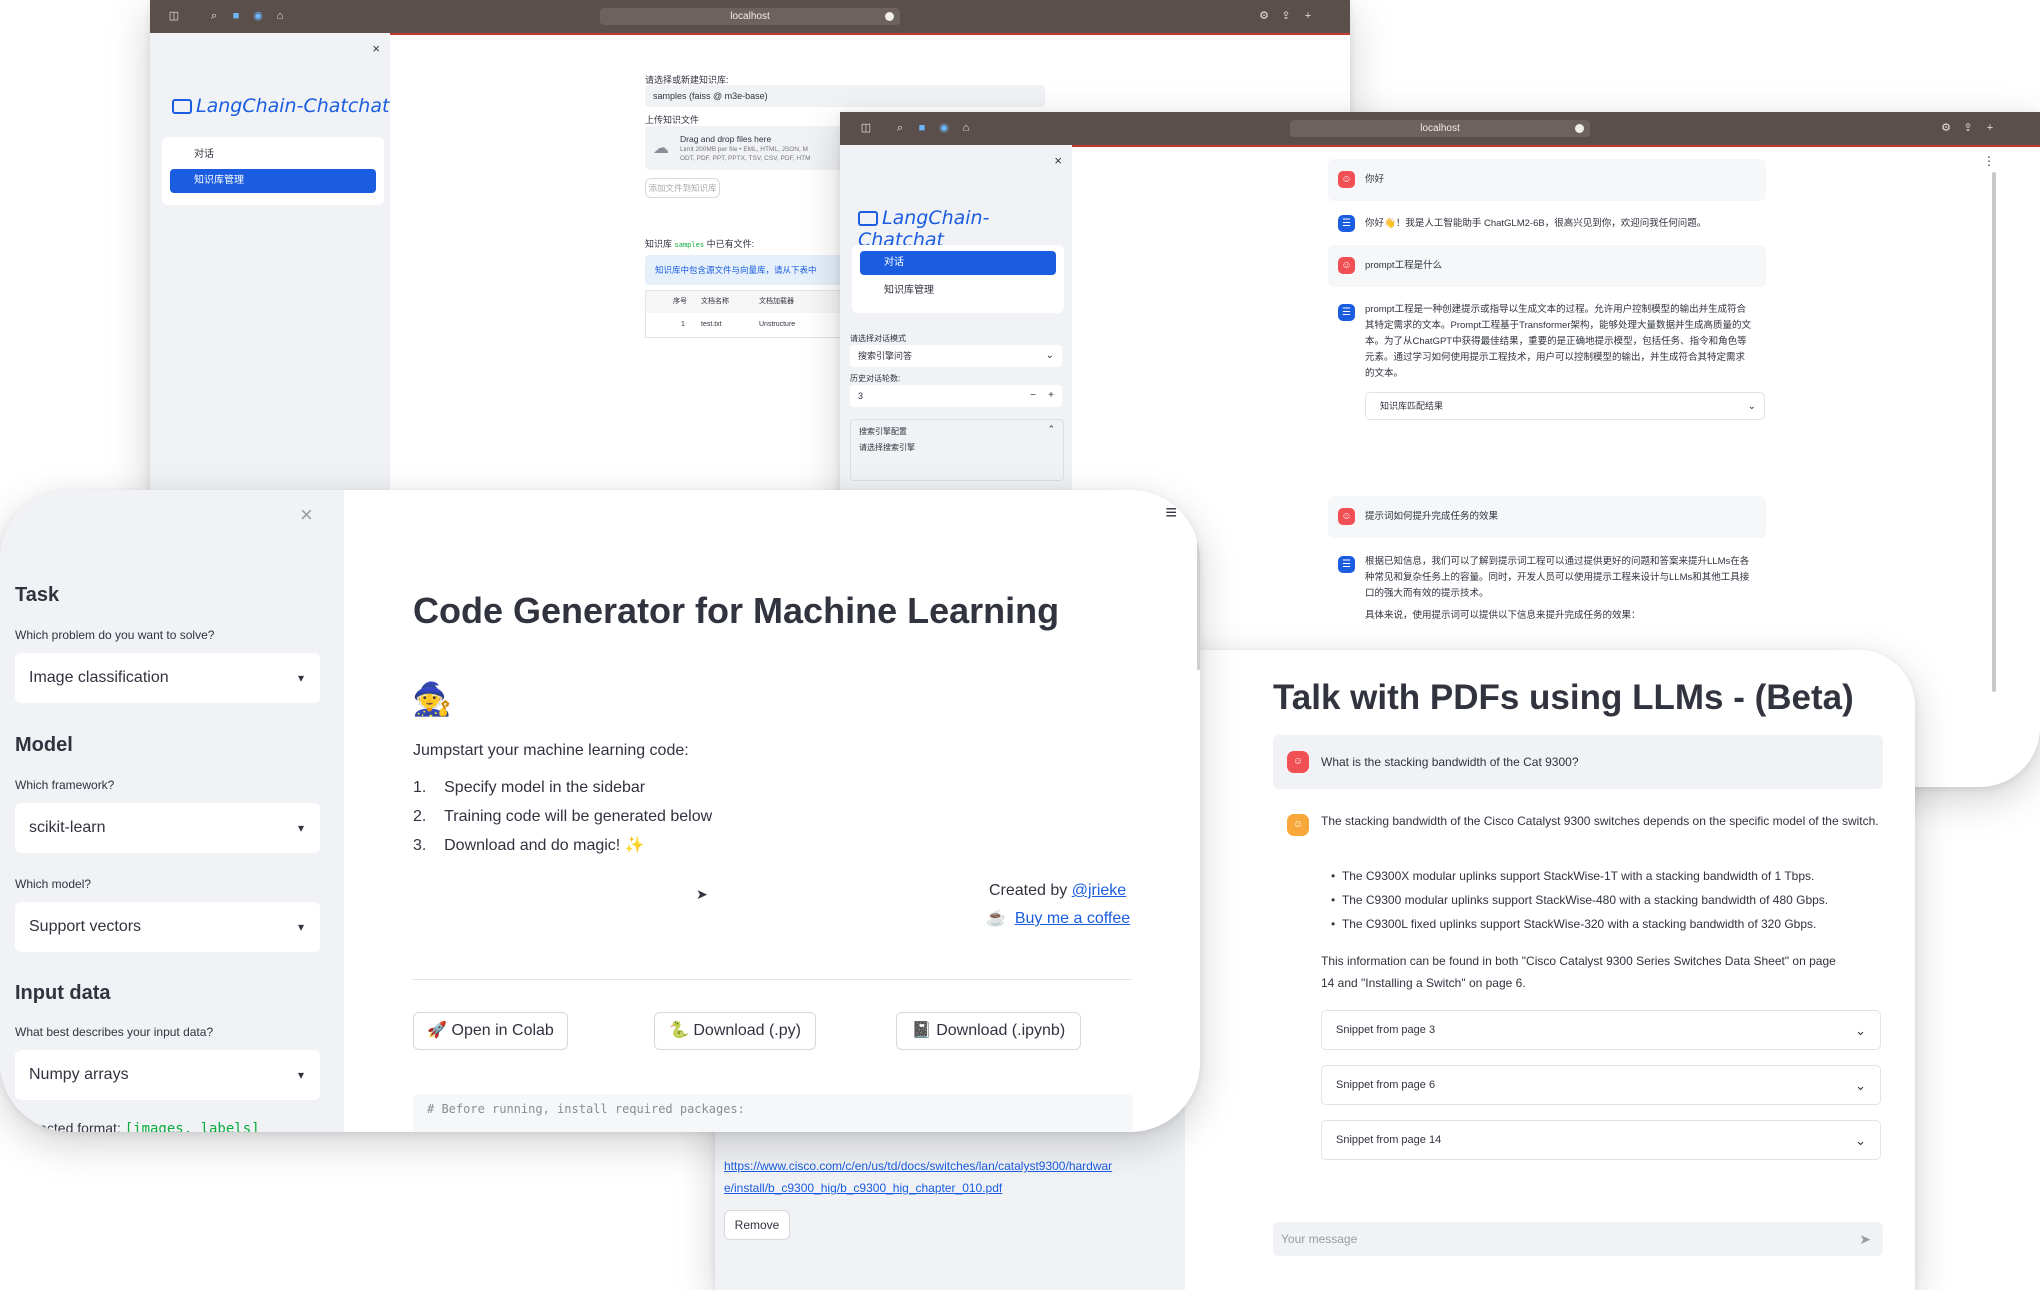  Describe the element at coordinates (1565, 406) in the screenshot. I see `kb-match-expander: 知识库匹配结果 ⌄` at that location.